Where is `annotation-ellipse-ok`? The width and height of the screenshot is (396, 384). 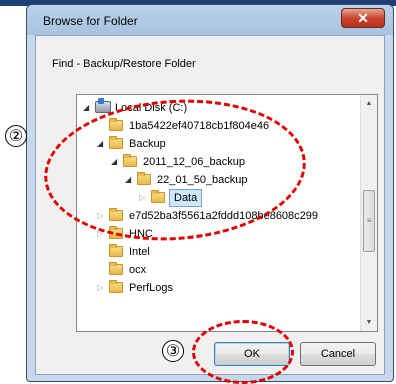
annotation-ellipse-ok is located at coordinates (243, 352).